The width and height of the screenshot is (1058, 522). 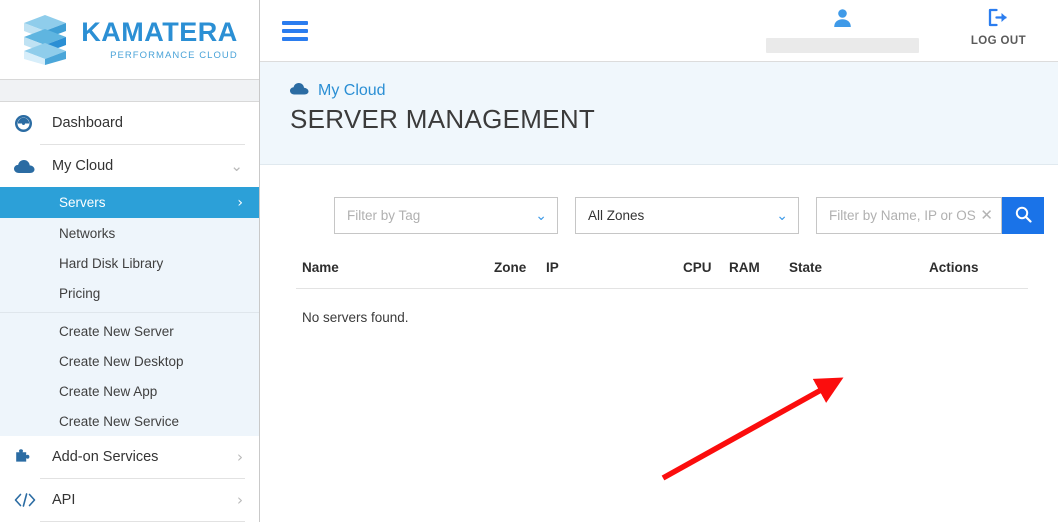 What do you see at coordinates (674, 91) in the screenshot?
I see `breadcrumb: My Cloud` at bounding box center [674, 91].